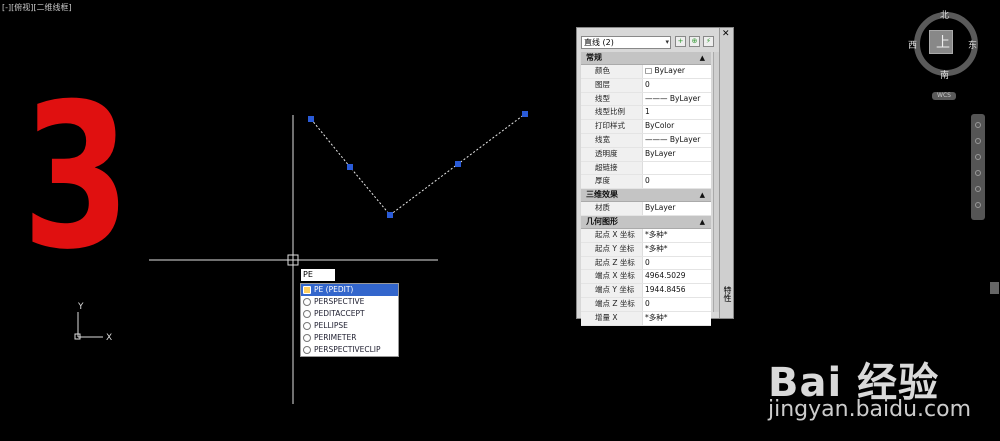 This screenshot has height=441, width=1000. I want to click on plus-icon: +, so click(680, 41).